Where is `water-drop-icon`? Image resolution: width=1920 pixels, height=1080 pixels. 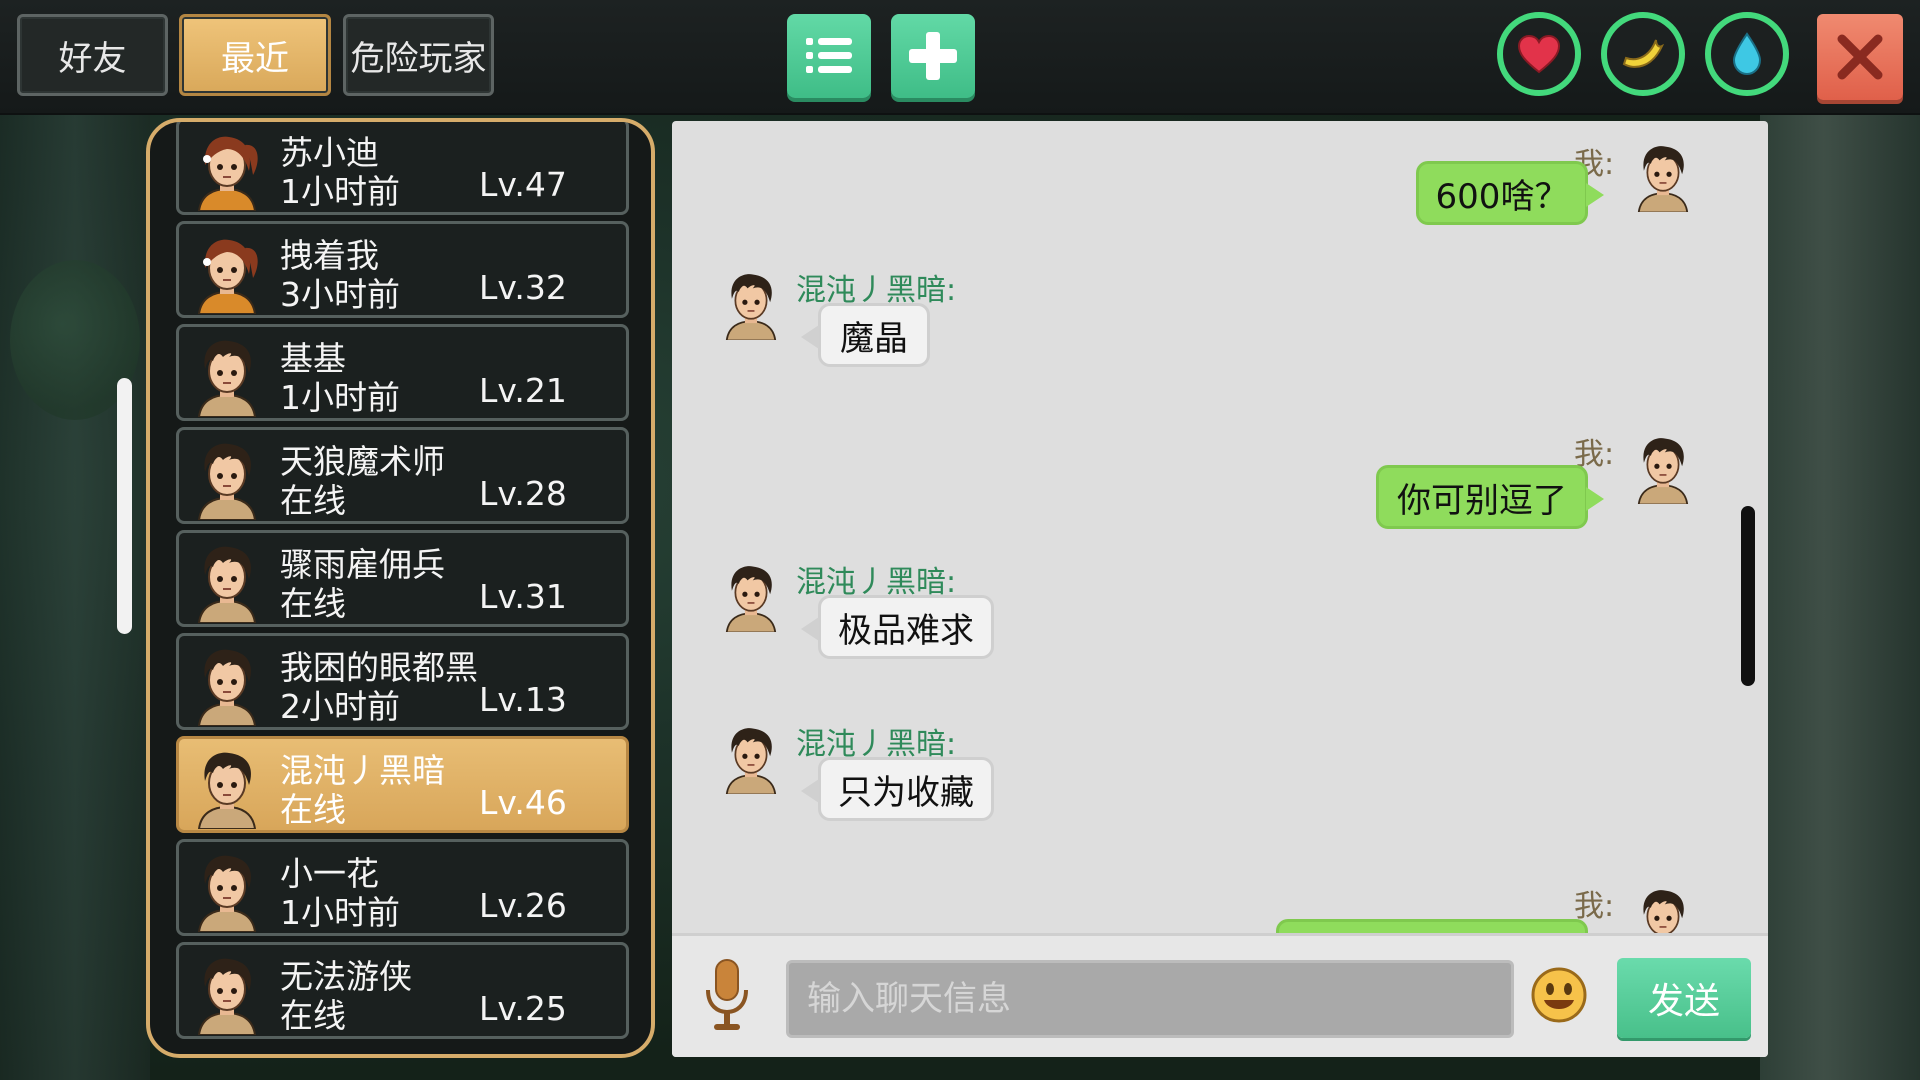
water-drop-icon is located at coordinates (1747, 54).